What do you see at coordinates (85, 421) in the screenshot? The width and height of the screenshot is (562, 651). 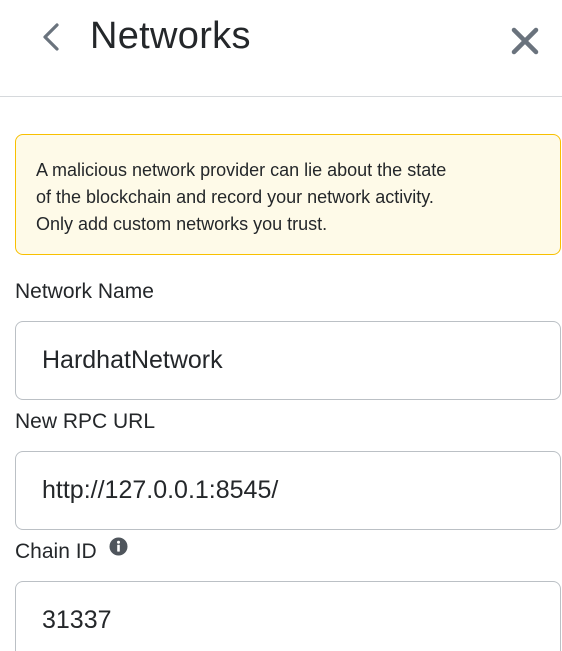 I see `rpc-url-label: New RPC URL` at bounding box center [85, 421].